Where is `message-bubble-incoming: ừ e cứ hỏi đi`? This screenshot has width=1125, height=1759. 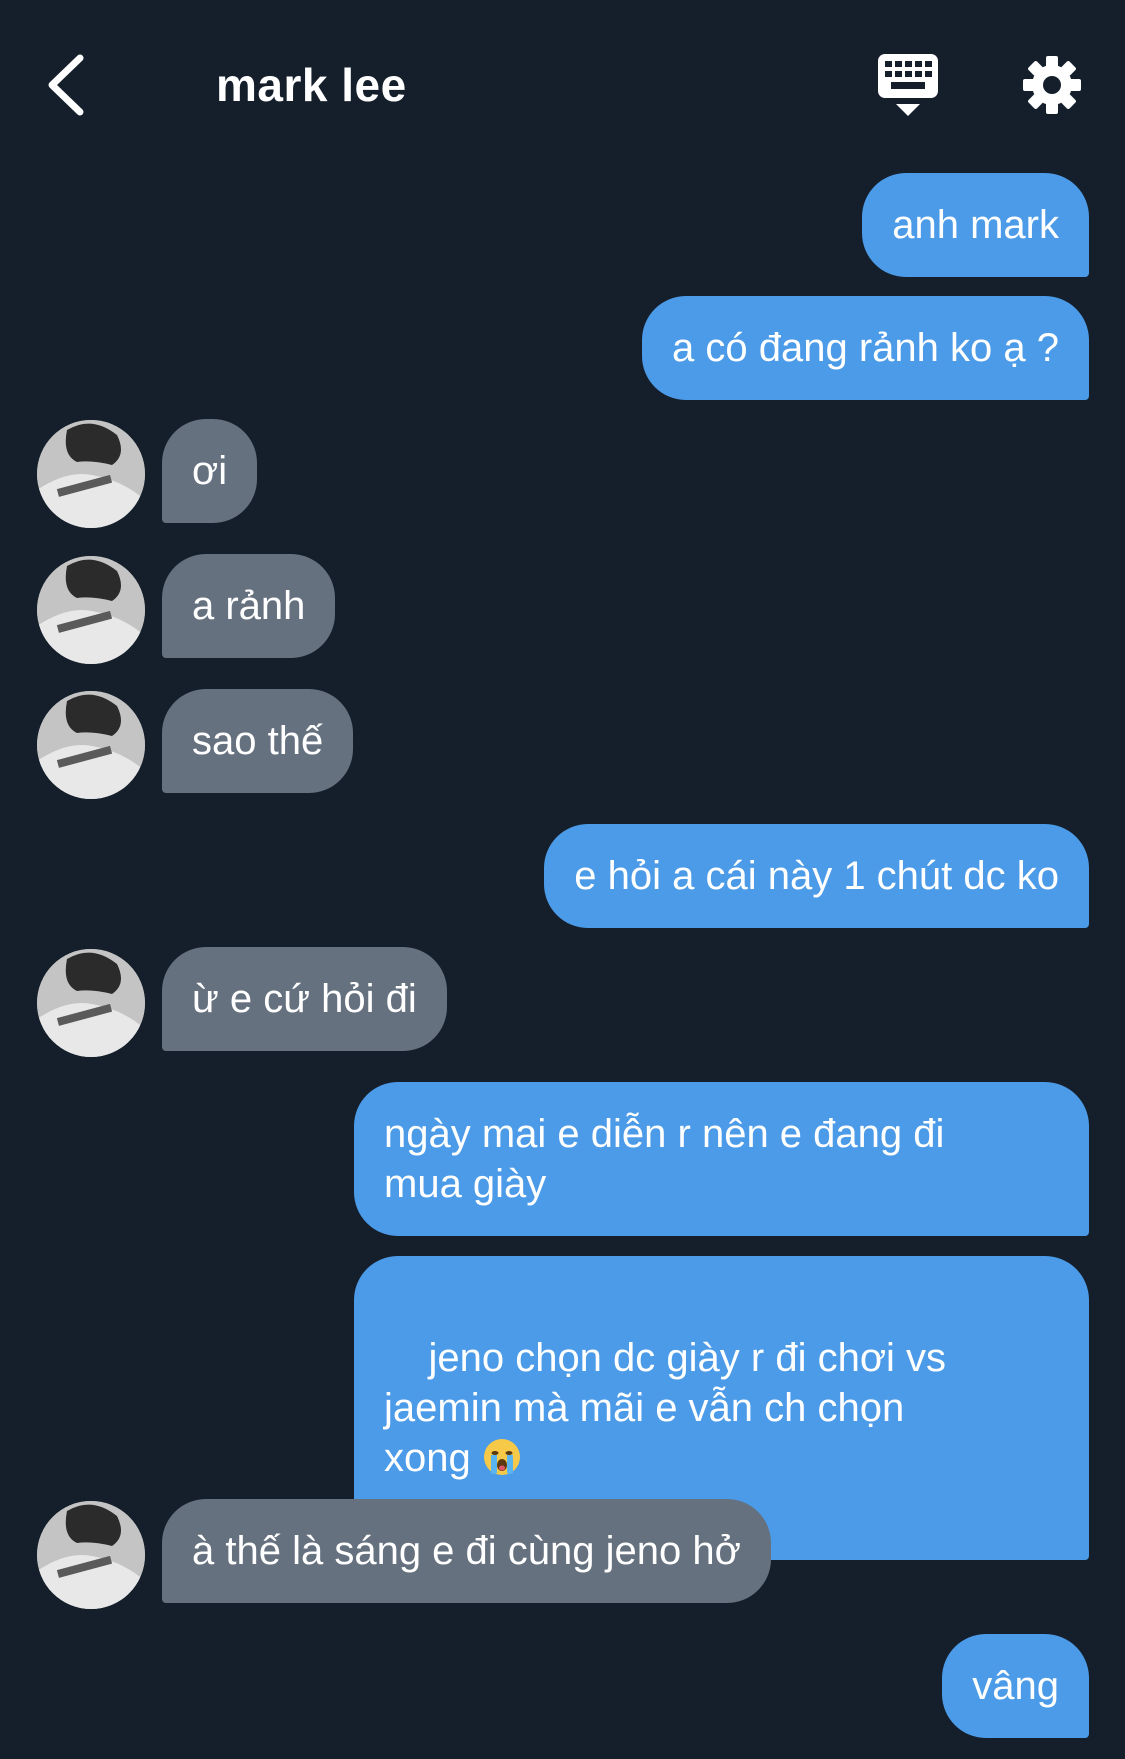
message-bubble-incoming: ừ e cứ hỏi đi is located at coordinates (304, 999).